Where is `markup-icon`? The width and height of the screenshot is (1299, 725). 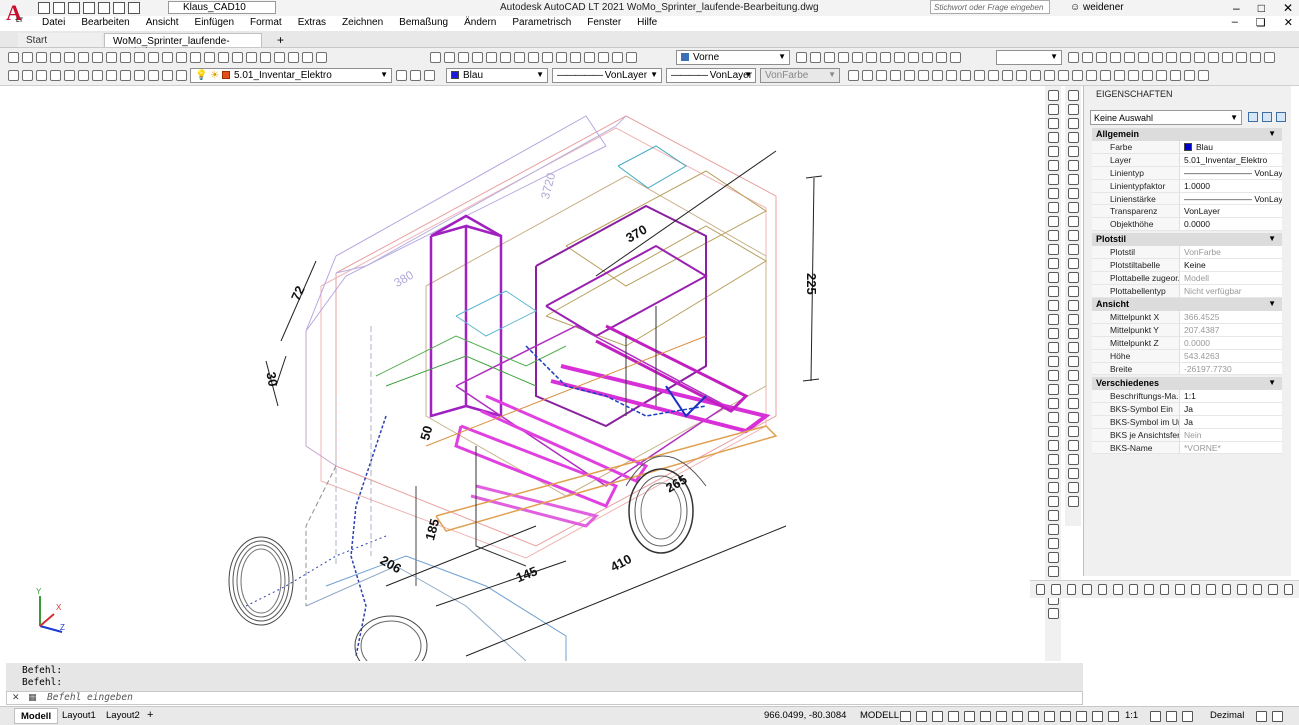
markup-icon is located at coordinates (293, 57).